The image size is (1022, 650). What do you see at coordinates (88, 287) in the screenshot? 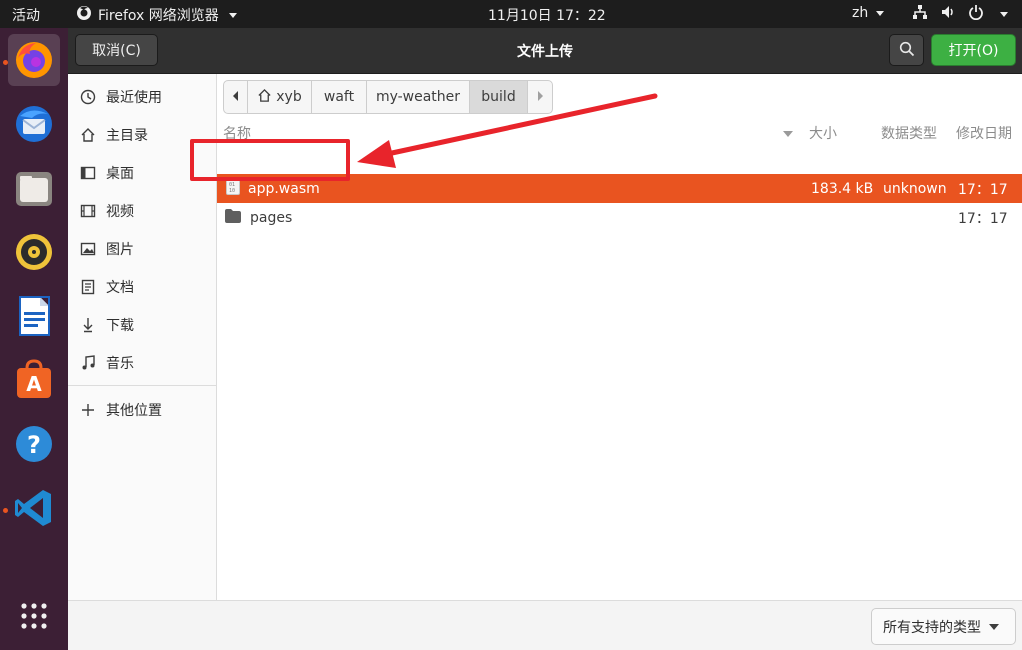
I see `document-icon` at bounding box center [88, 287].